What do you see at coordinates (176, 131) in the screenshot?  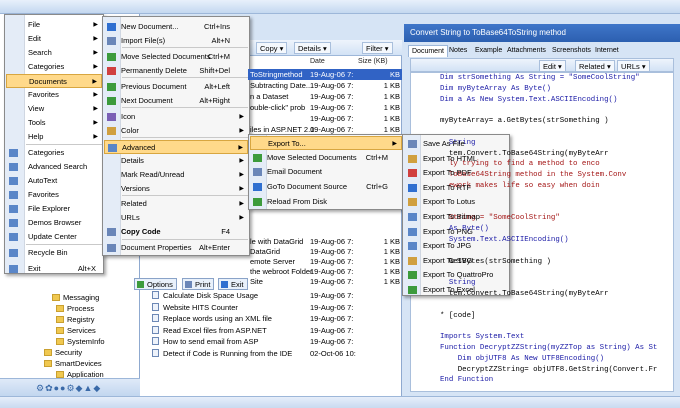 I see `documents-menu-item: Color ▶` at bounding box center [176, 131].